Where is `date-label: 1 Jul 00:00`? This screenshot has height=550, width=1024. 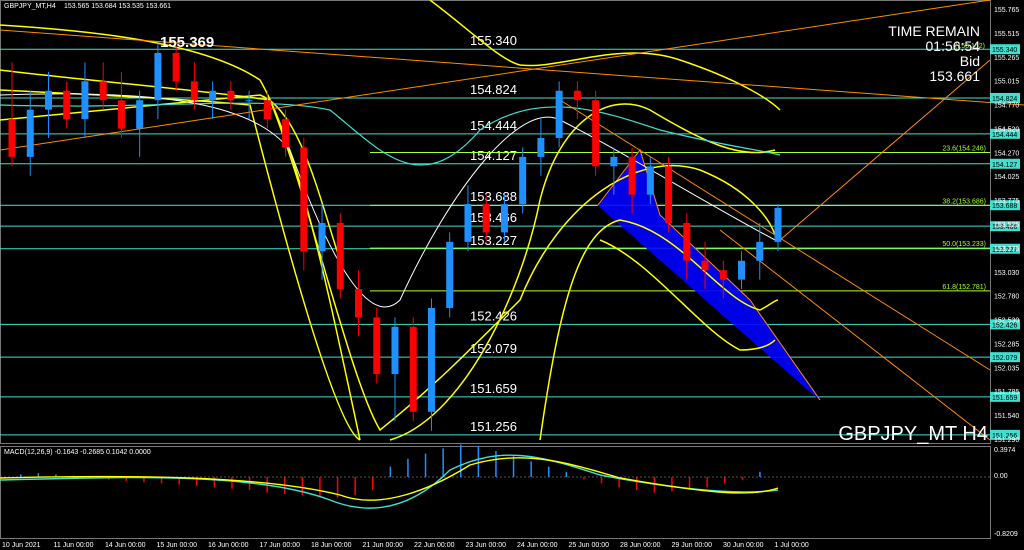
date-label: 1 Jul 00:00 is located at coordinates (792, 545).